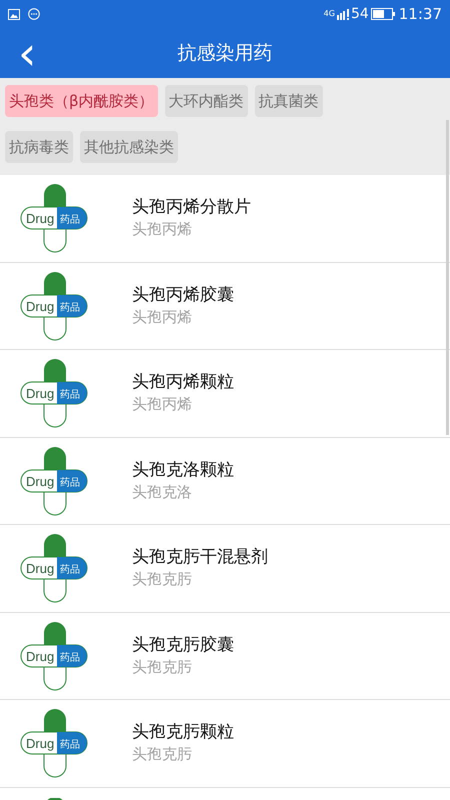  What do you see at coordinates (359, 14) in the screenshot?
I see `battery-level: 54` at bounding box center [359, 14].